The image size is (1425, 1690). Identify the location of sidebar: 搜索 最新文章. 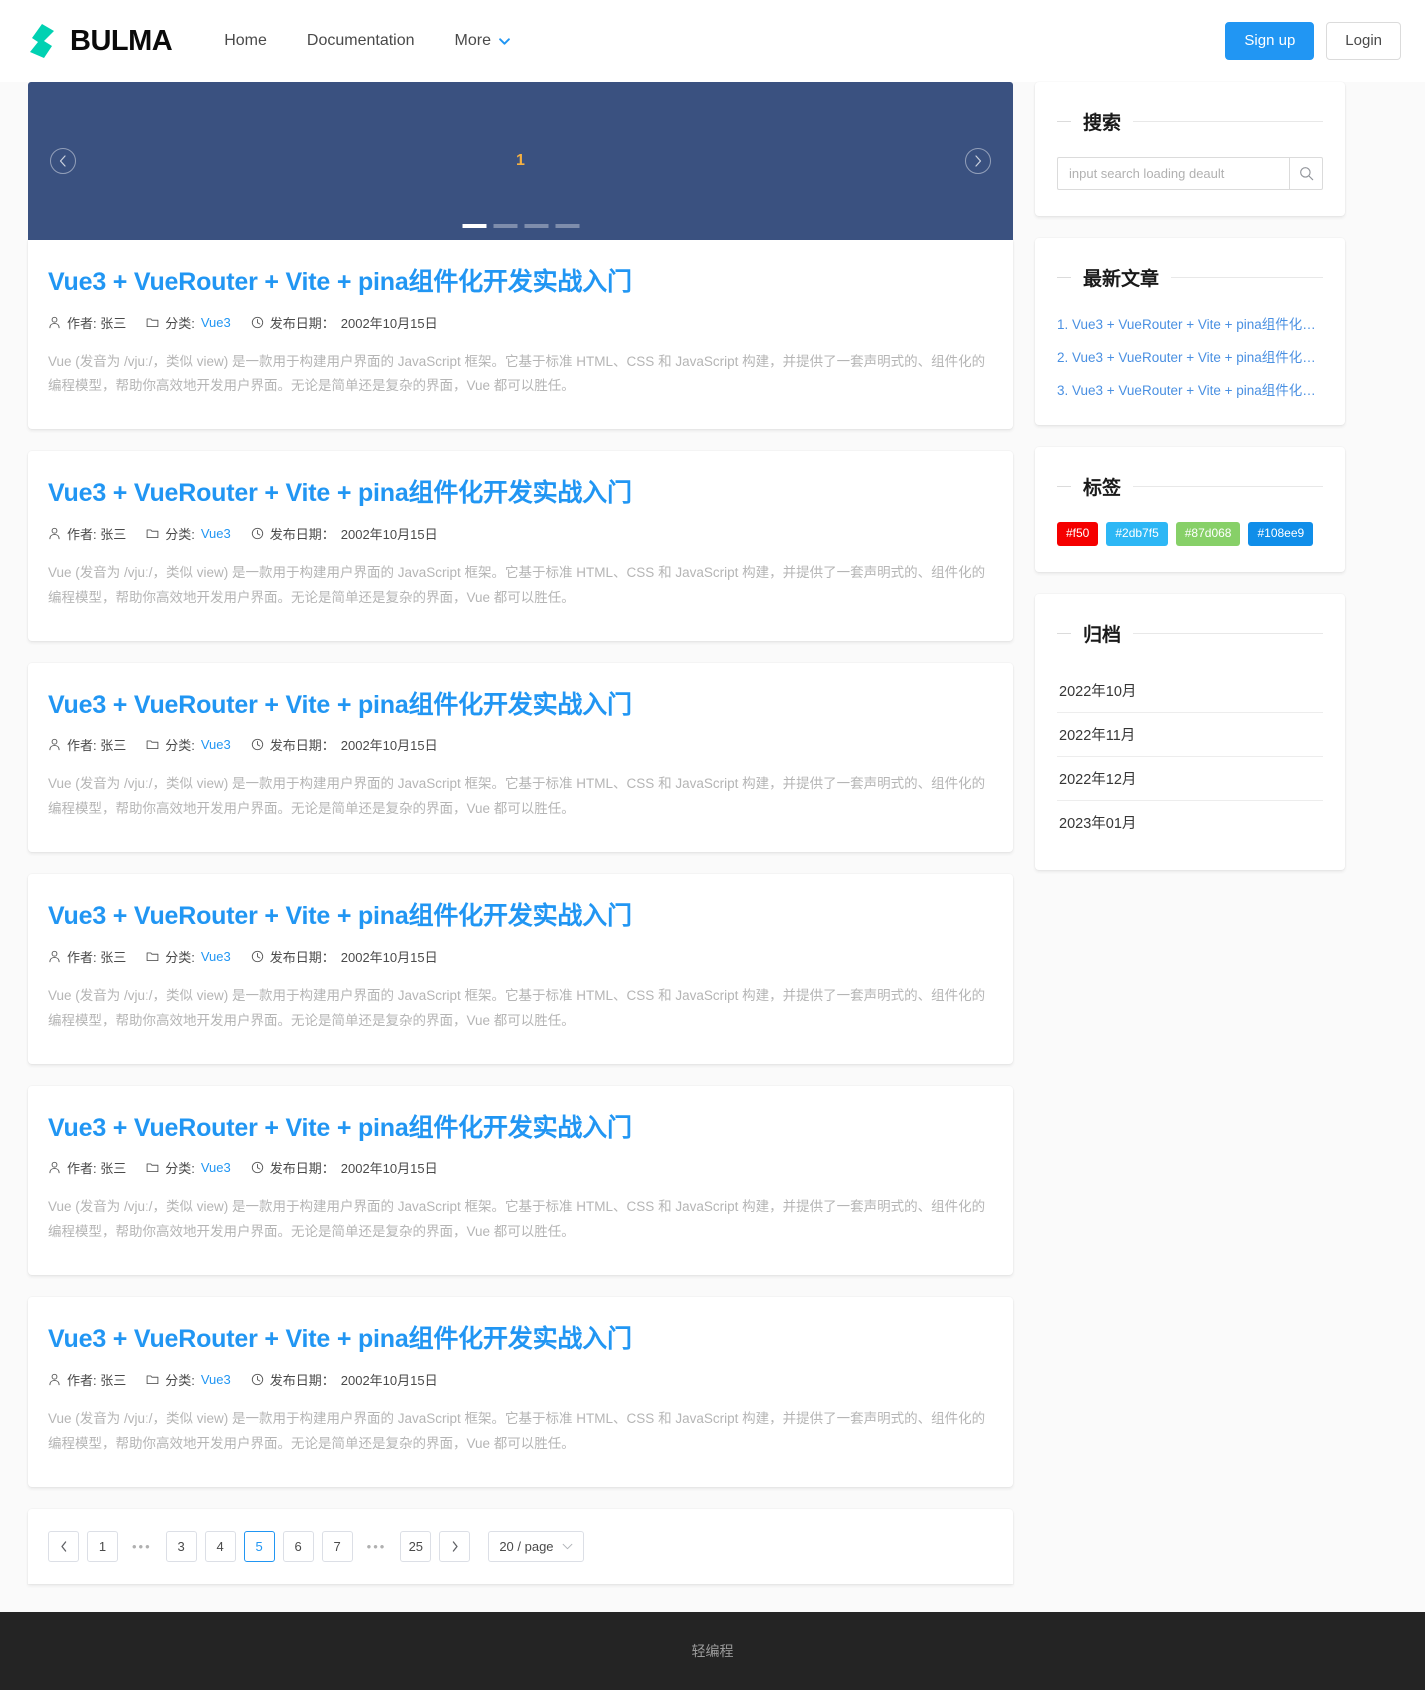
(1190, 487).